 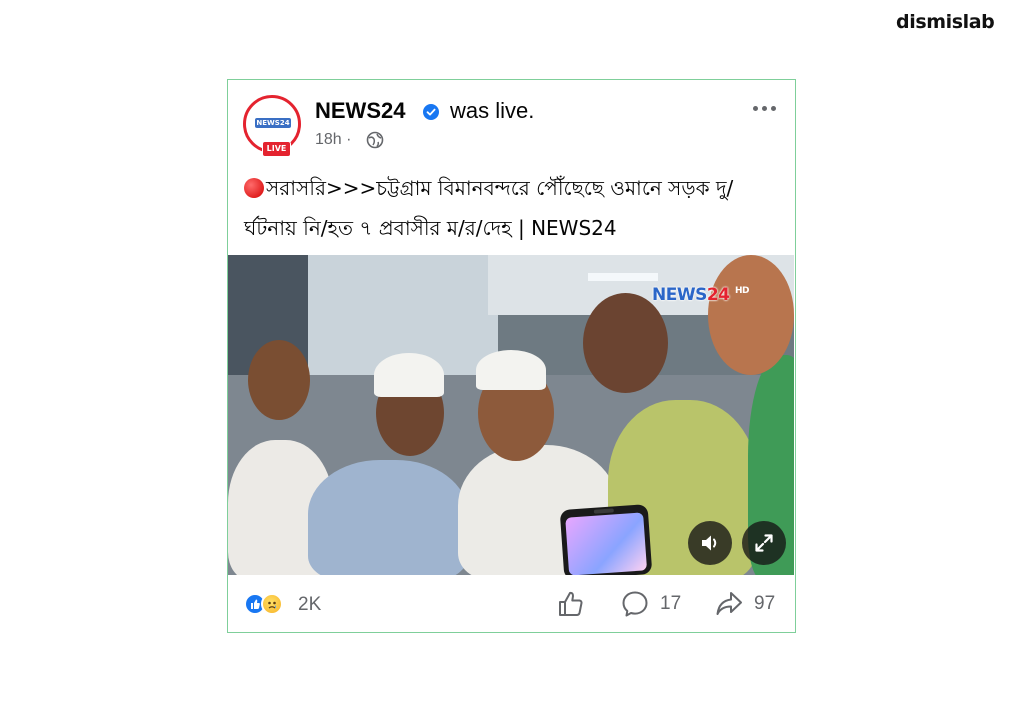 I want to click on hd-badge: HD, so click(x=742, y=291).